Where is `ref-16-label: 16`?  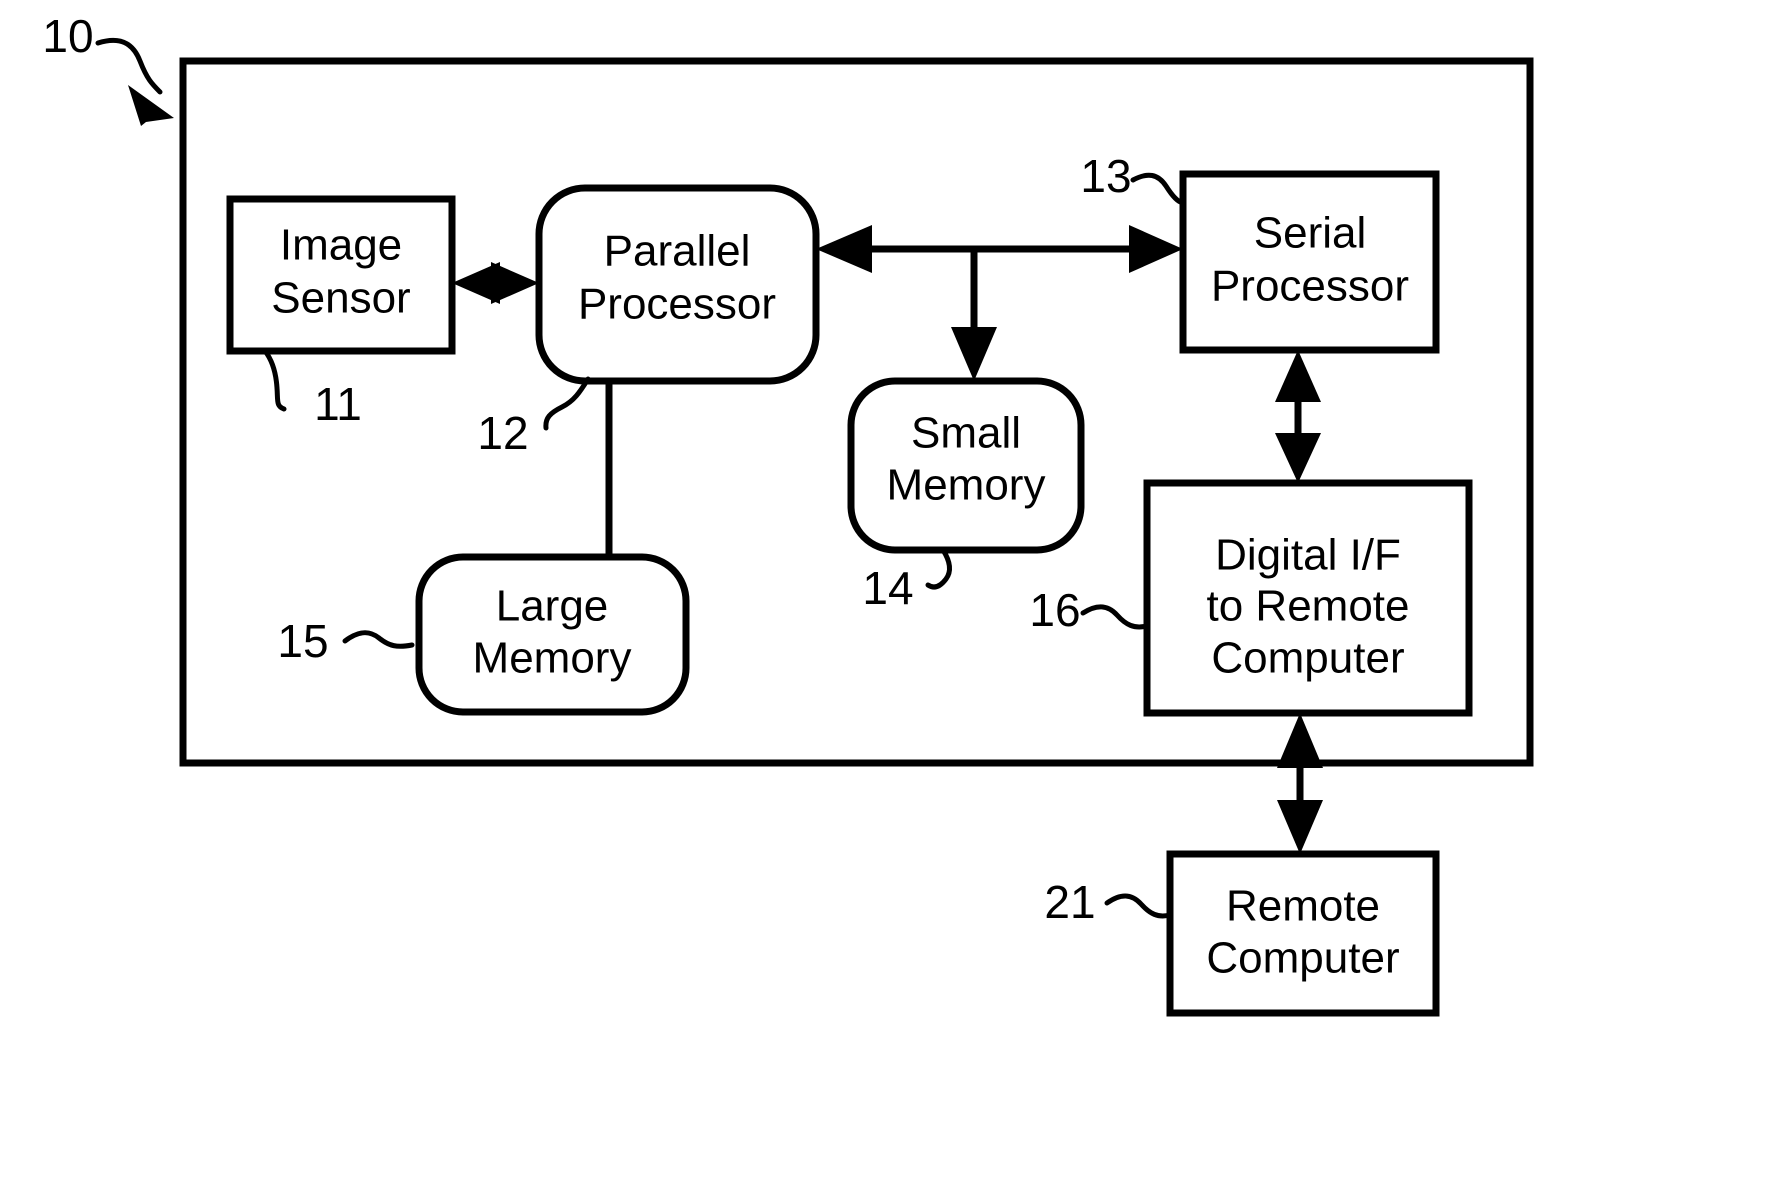
ref-16-label: 16 is located at coordinates (1054, 610).